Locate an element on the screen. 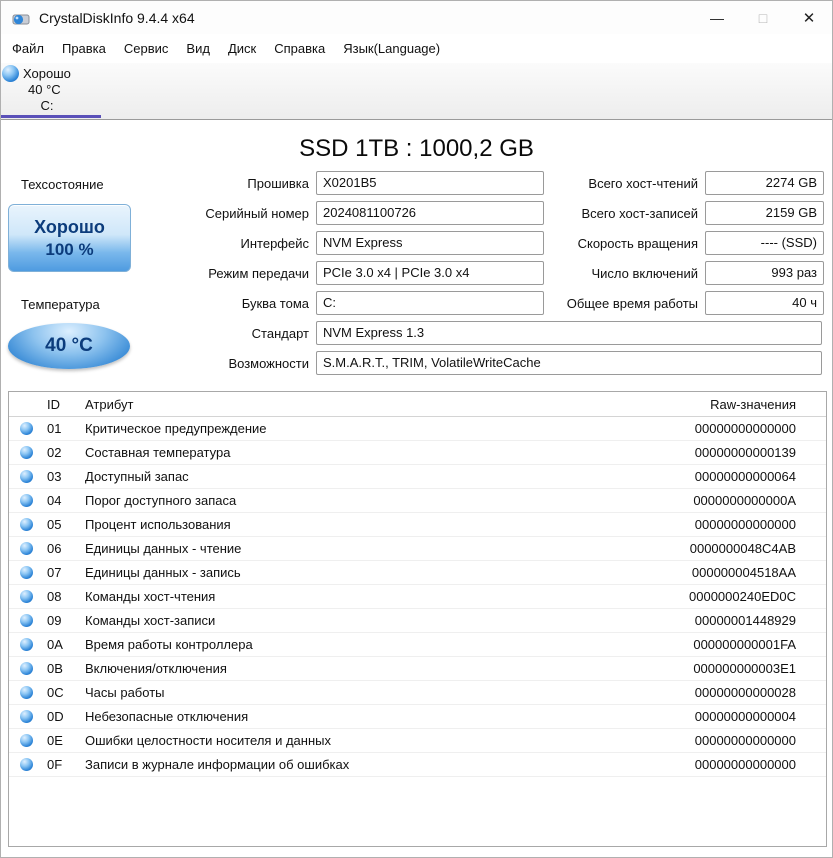 The image size is (833, 858). table-row: 0C Часы работы 00000000000028 is located at coordinates (417, 693).